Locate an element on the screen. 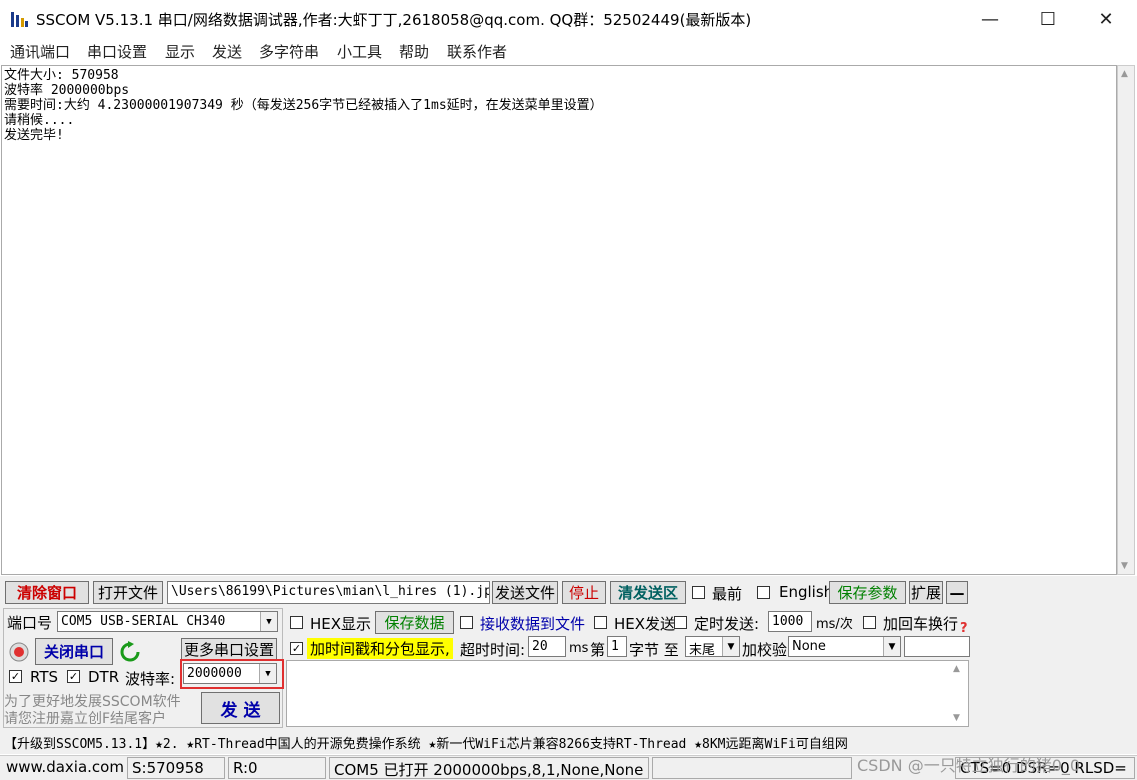 The width and height of the screenshot is (1137, 780). baud-select: 2000000 ▼ is located at coordinates (230, 673).